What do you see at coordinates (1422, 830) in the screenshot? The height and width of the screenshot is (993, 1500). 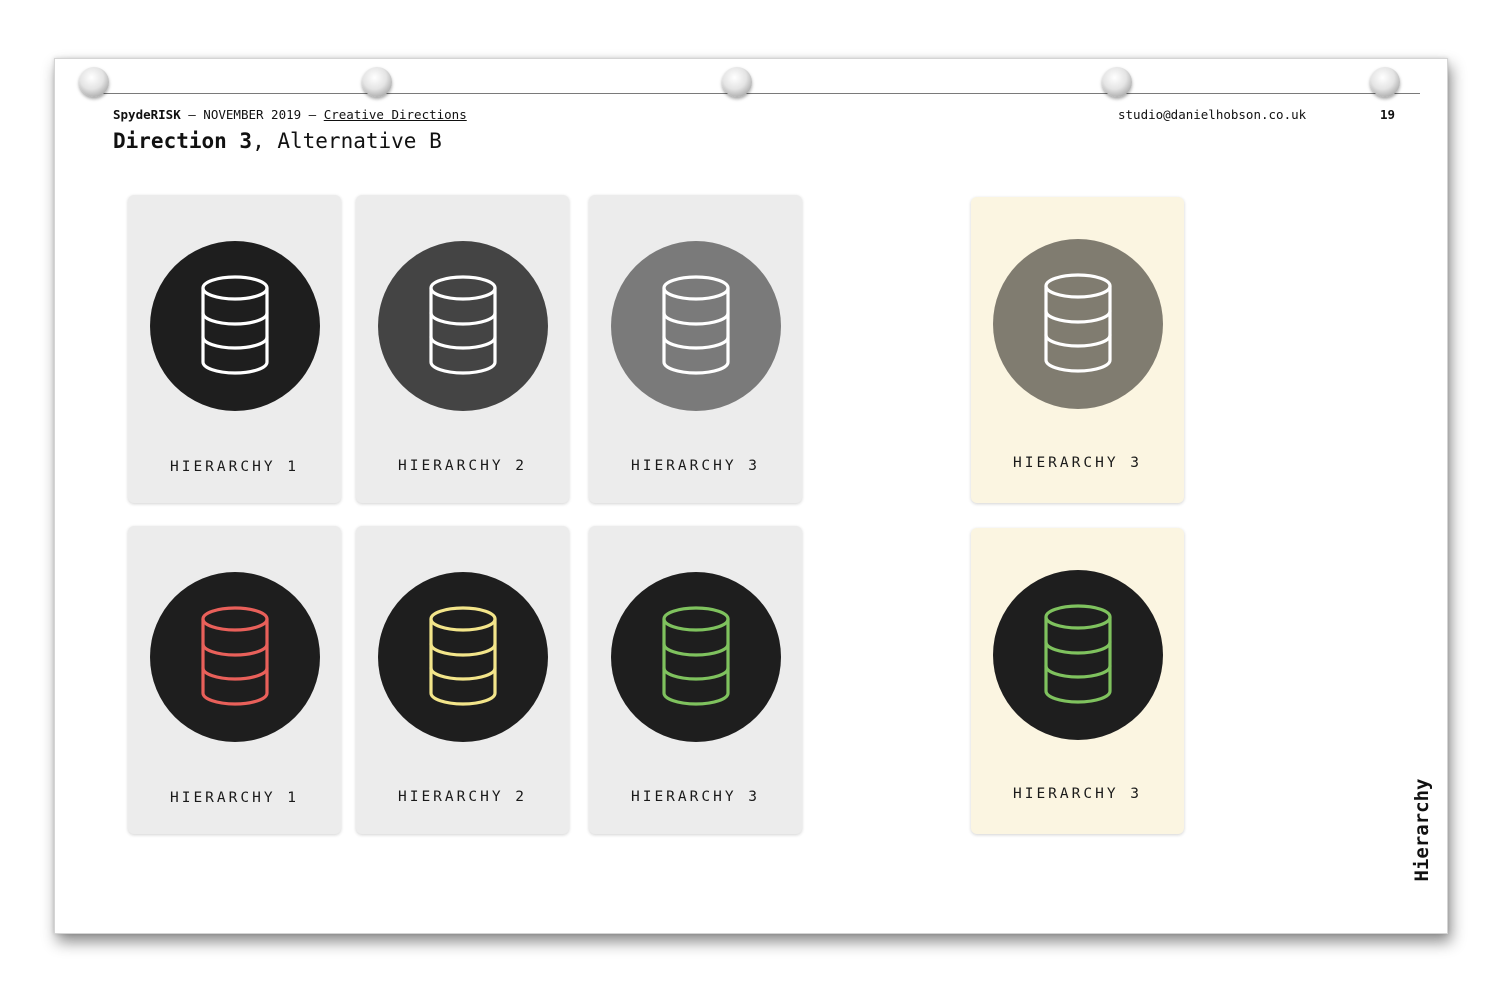 I see `section-side-label: Hierarchy` at bounding box center [1422, 830].